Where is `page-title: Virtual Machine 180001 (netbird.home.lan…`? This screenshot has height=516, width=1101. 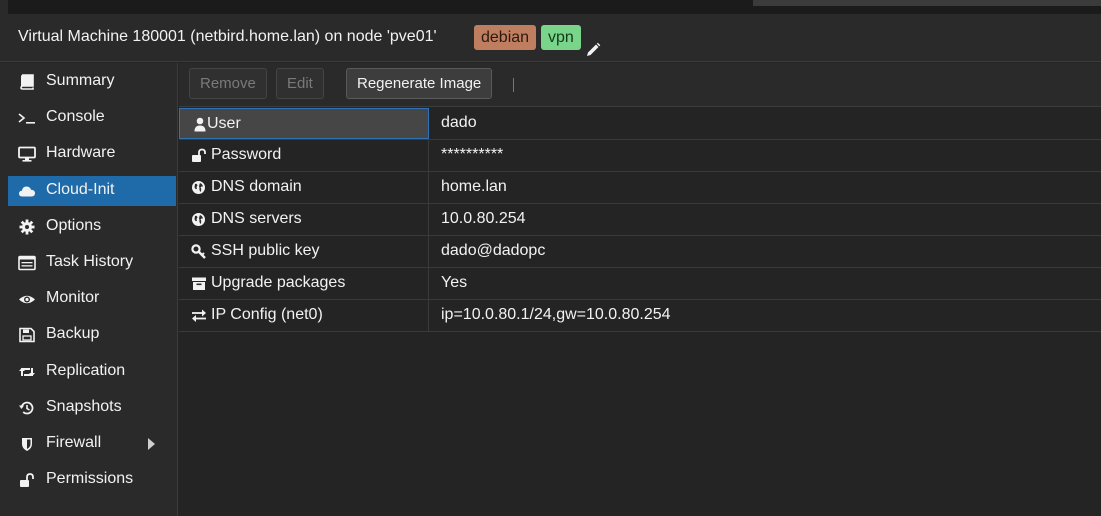 page-title: Virtual Machine 180001 (netbird.home.lan… is located at coordinates (227, 36).